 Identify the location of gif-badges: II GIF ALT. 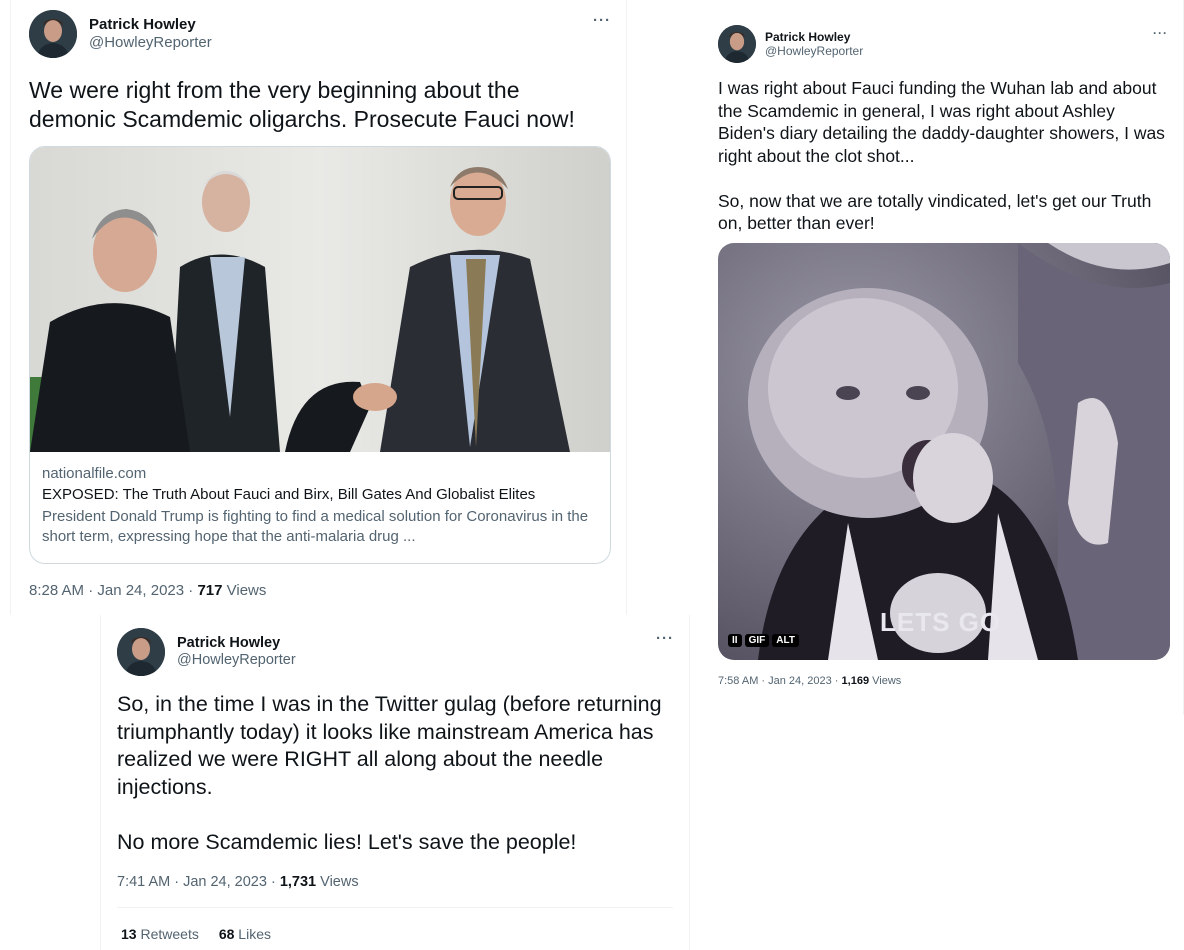
(763, 640).